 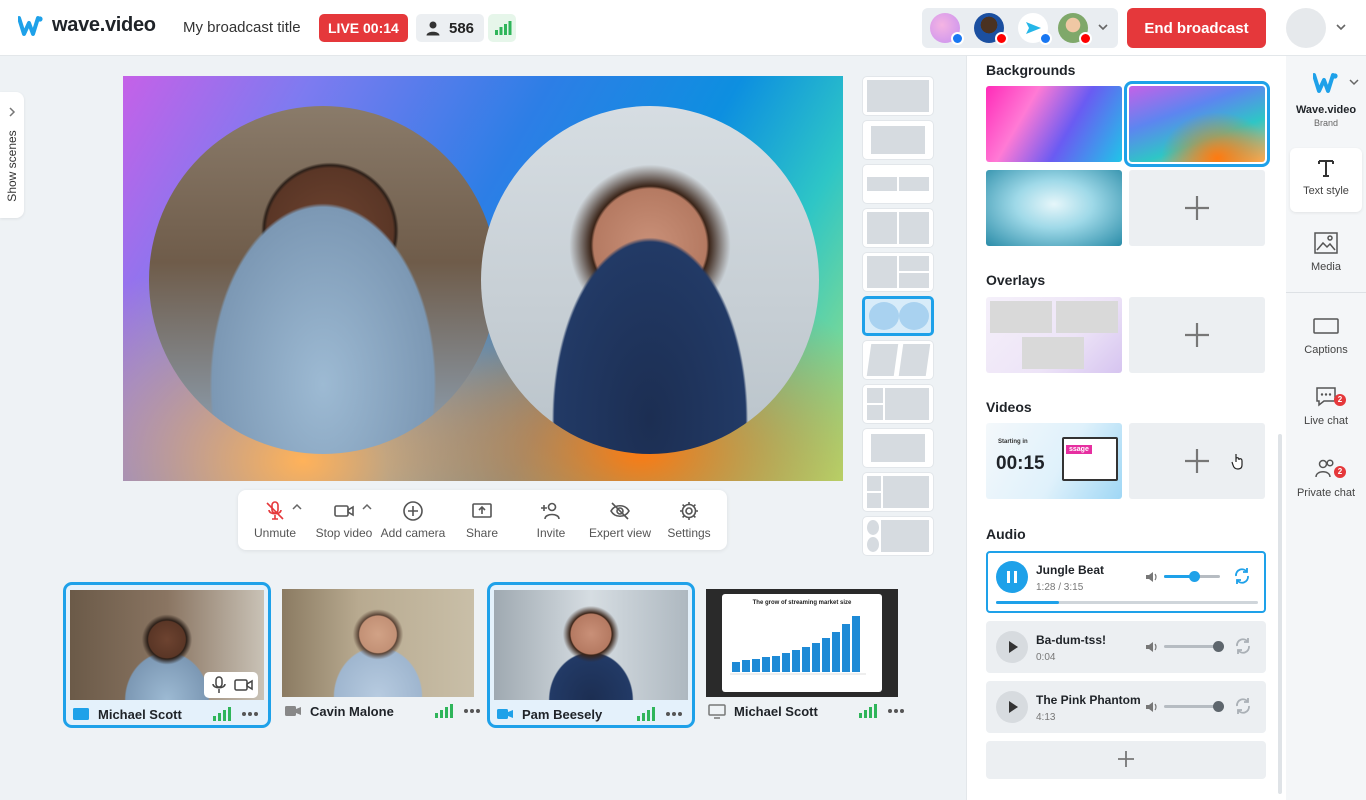 I want to click on layout-solo, so click(x=898, y=96).